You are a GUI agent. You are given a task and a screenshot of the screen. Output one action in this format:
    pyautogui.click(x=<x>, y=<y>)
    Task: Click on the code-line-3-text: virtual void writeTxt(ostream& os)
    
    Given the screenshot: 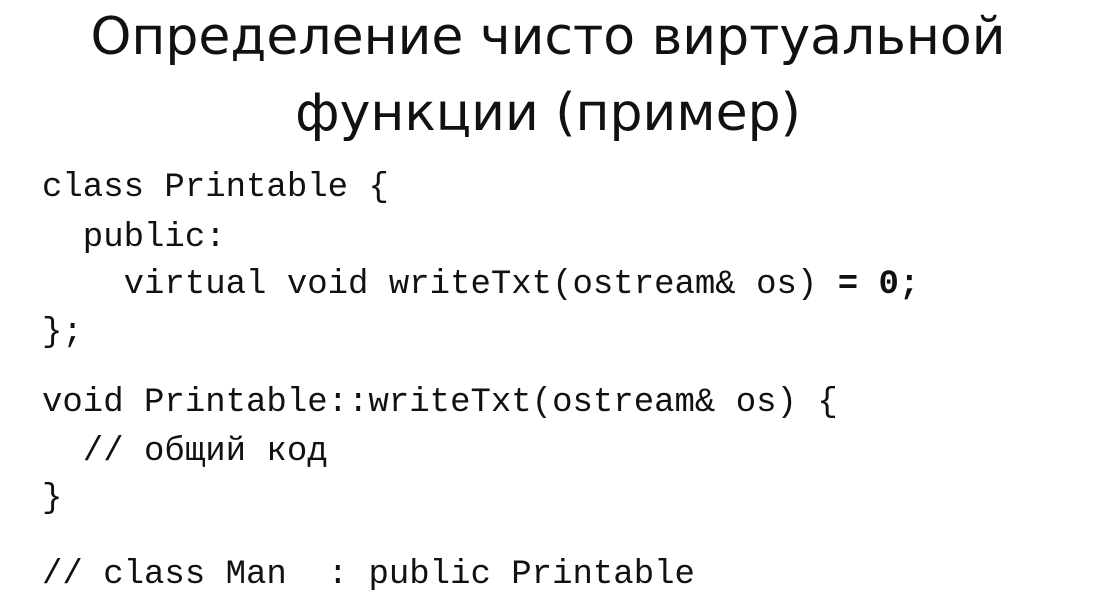 What is the action you would take?
    pyautogui.click(x=440, y=285)
    